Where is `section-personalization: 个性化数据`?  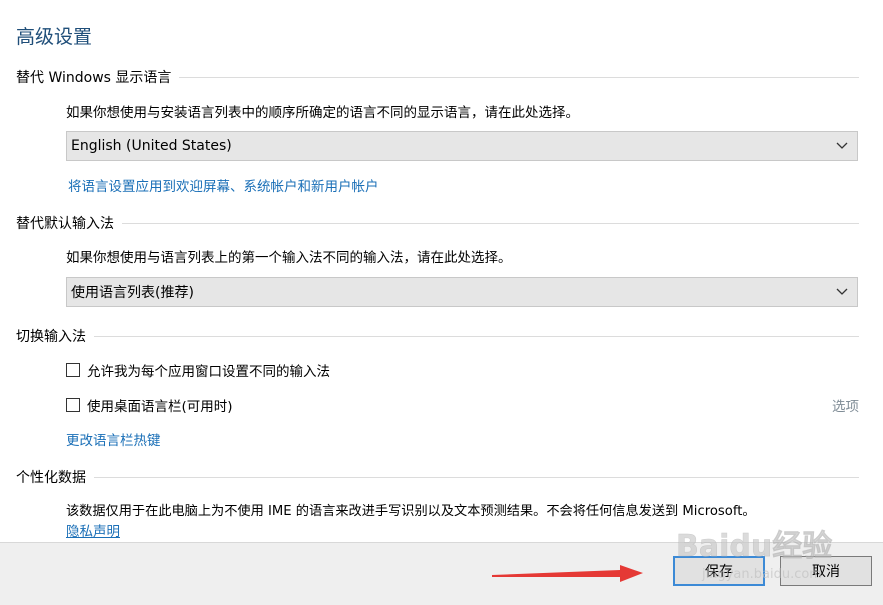
section-personalization: 个性化数据 is located at coordinates (437, 477).